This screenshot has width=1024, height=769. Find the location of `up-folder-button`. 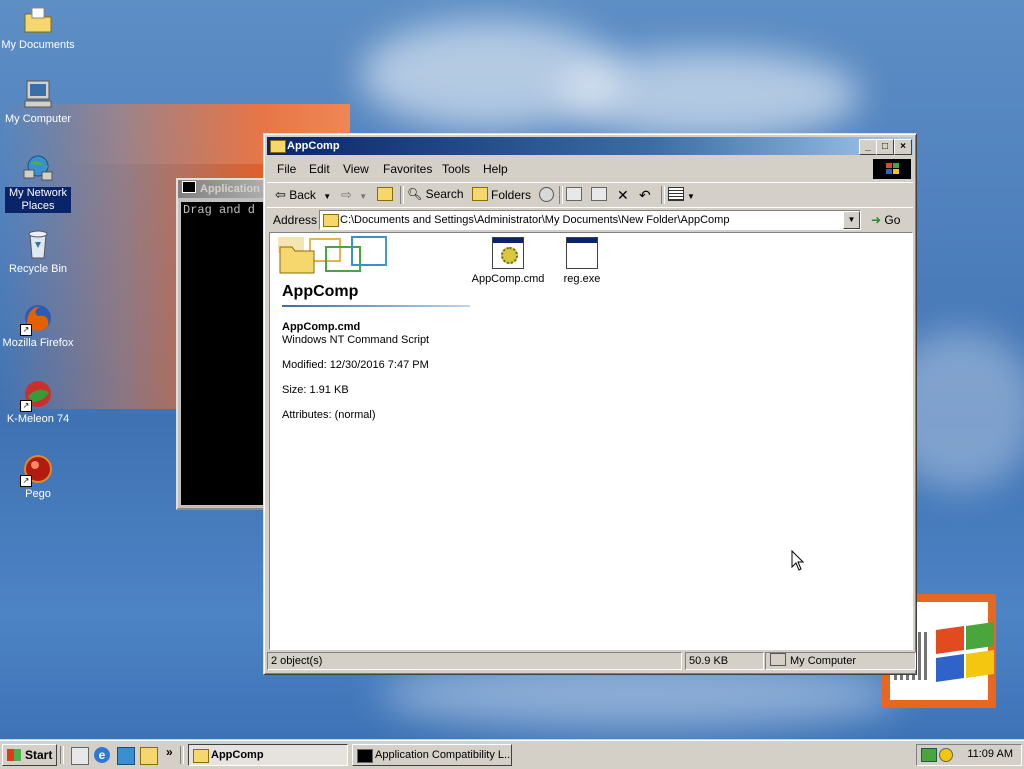

up-folder-button is located at coordinates (386, 194).